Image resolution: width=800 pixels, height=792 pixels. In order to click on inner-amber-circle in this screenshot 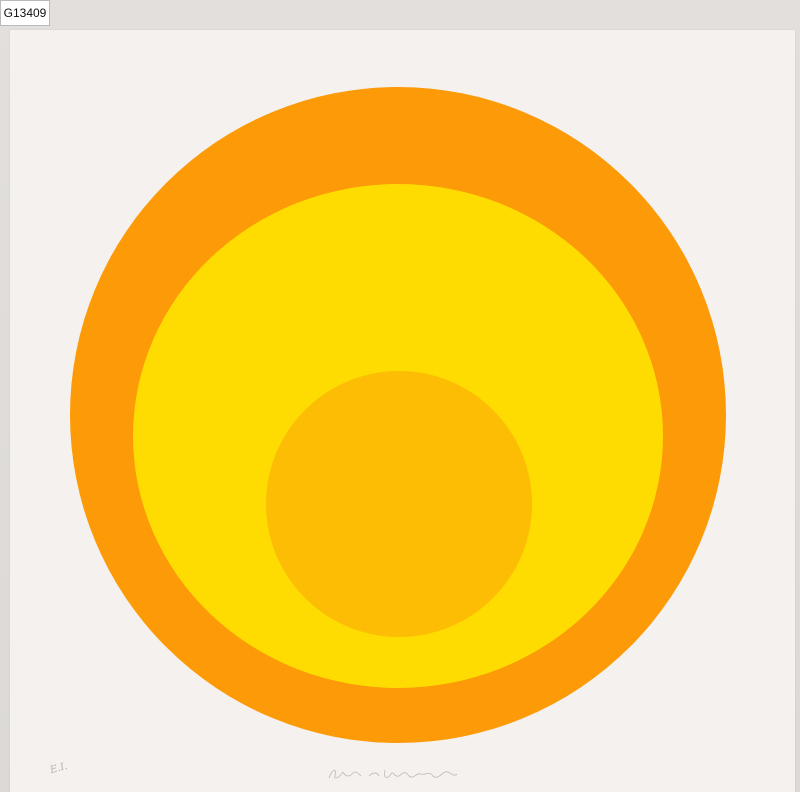, I will do `click(399, 504)`.